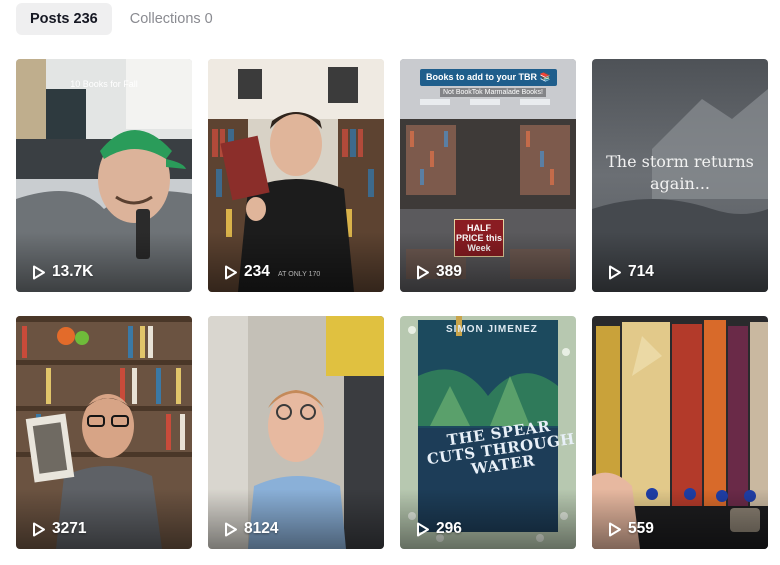  I want to click on video-subcaption: Not BookTok Marmalade Books!, so click(493, 92).